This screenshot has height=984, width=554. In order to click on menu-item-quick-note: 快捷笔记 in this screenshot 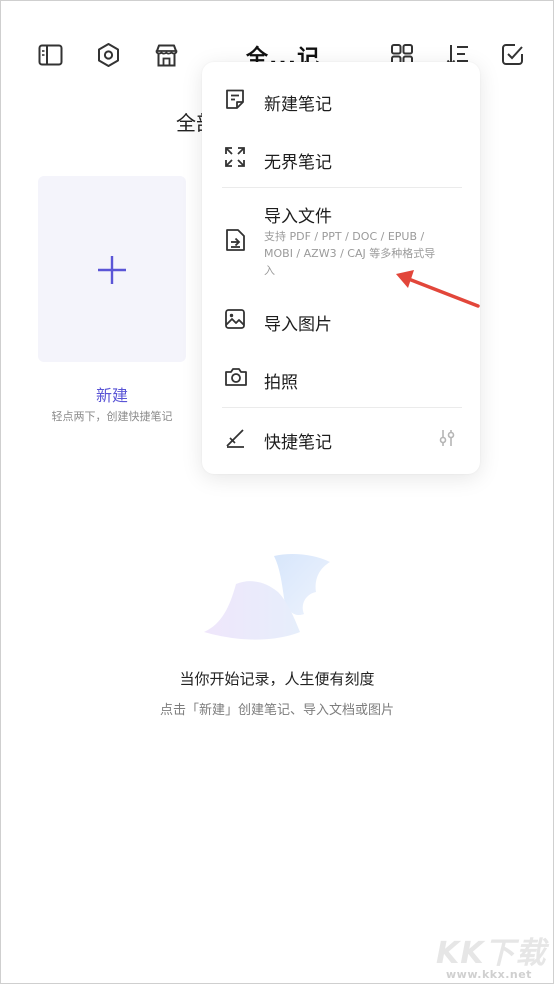, I will do `click(341, 438)`.